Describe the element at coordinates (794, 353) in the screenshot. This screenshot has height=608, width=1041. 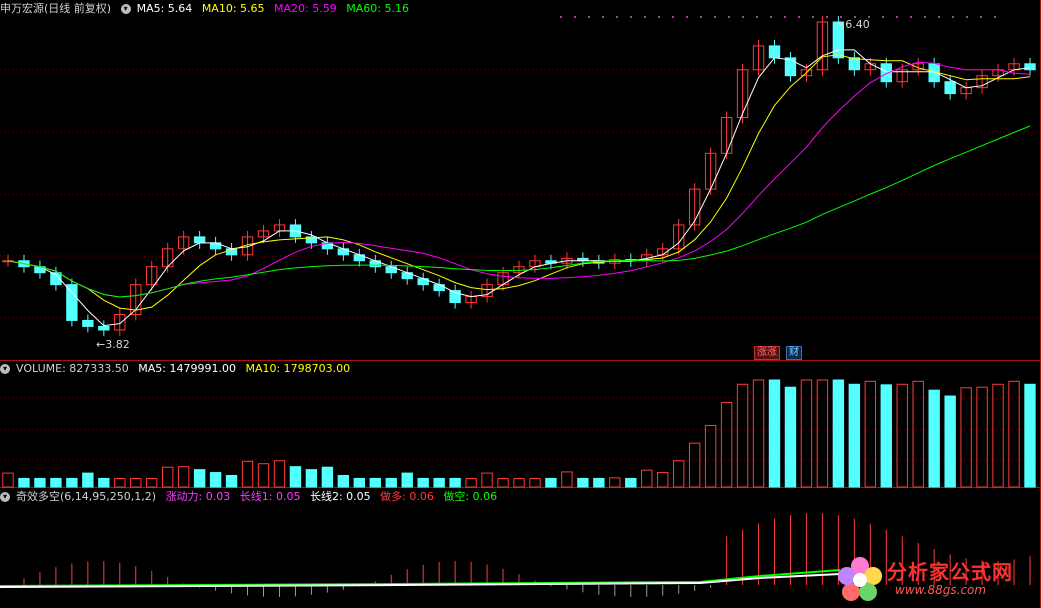
I see `finance-badge: 财` at that location.